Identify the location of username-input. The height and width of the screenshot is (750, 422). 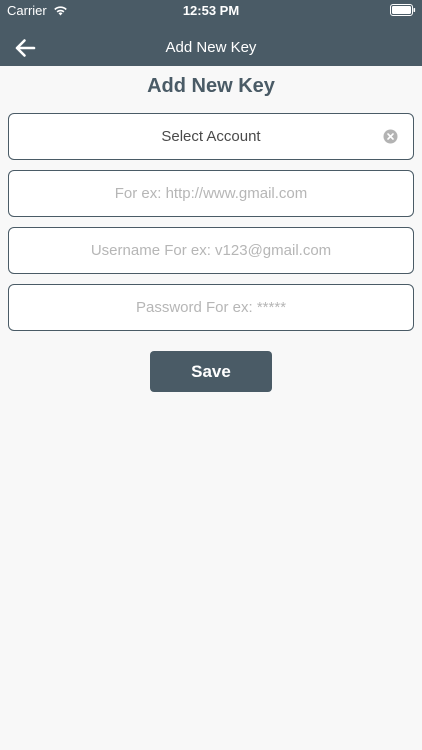
(211, 250).